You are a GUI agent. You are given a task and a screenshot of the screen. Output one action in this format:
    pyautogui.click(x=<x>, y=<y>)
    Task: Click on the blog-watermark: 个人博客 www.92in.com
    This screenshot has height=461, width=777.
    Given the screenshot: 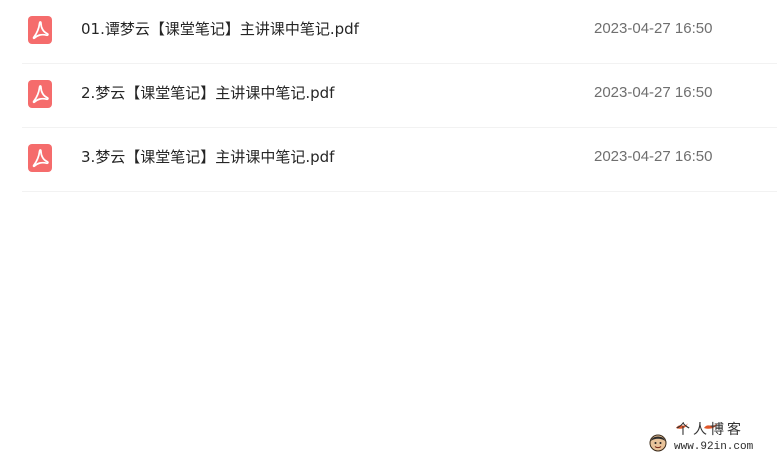 What is the action you would take?
    pyautogui.click(x=710, y=438)
    